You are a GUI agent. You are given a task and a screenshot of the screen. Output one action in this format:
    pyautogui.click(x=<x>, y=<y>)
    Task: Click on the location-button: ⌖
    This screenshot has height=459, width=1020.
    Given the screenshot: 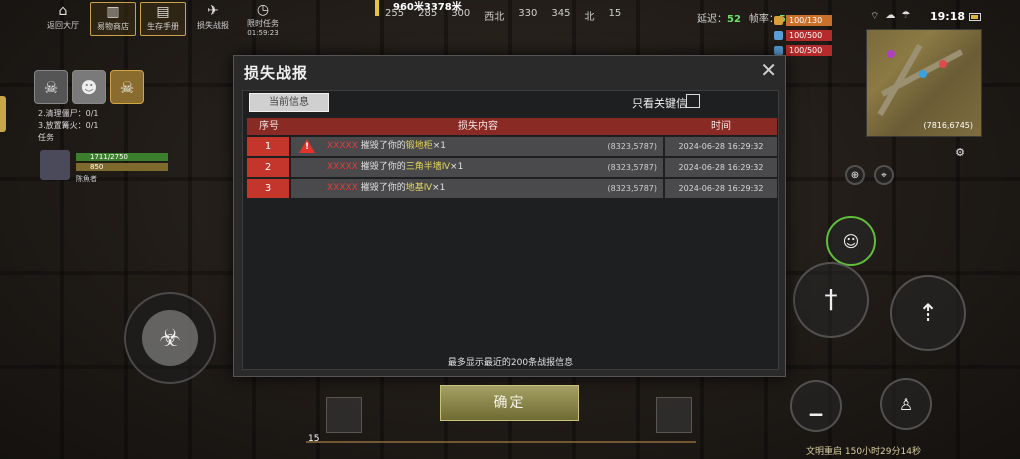 What is the action you would take?
    pyautogui.click(x=884, y=175)
    